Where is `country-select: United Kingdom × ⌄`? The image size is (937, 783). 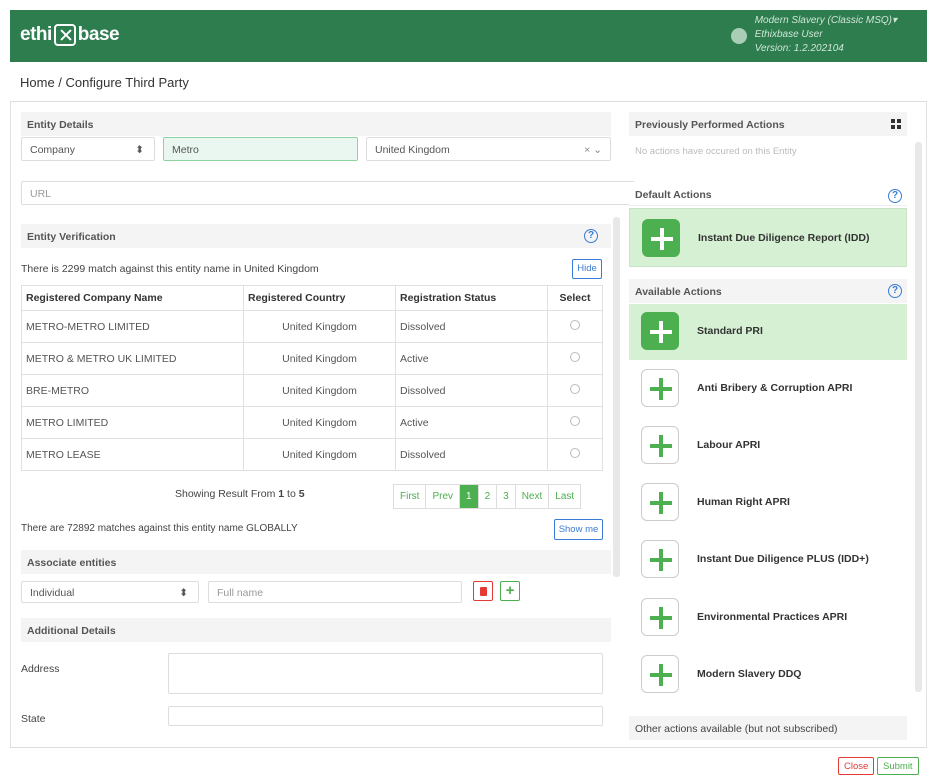 country-select: United Kingdom × ⌄ is located at coordinates (488, 149).